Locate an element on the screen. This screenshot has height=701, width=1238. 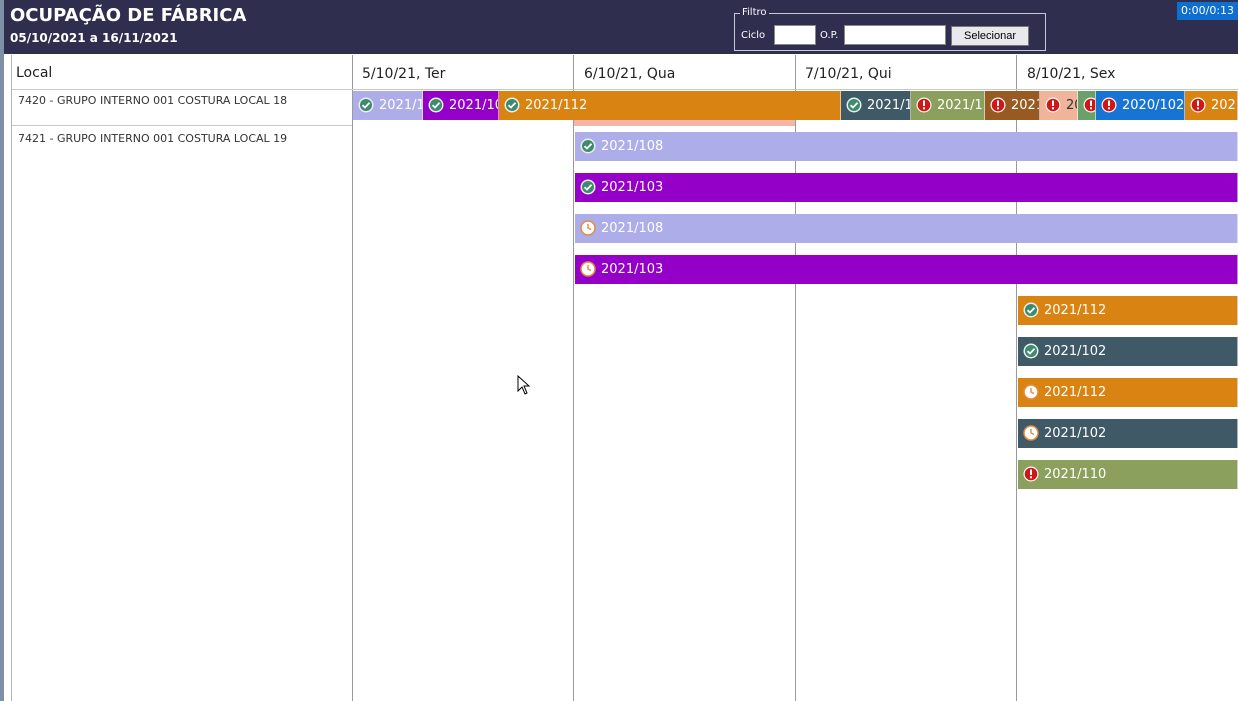
bar-label: 2021/110 is located at coordinates (1075, 474).